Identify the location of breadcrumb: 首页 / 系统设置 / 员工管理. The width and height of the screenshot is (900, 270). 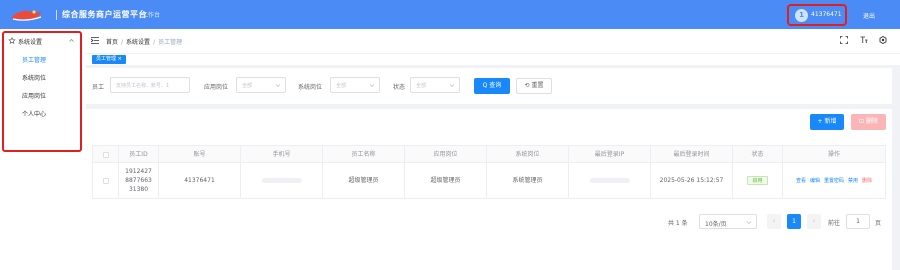
(144, 42).